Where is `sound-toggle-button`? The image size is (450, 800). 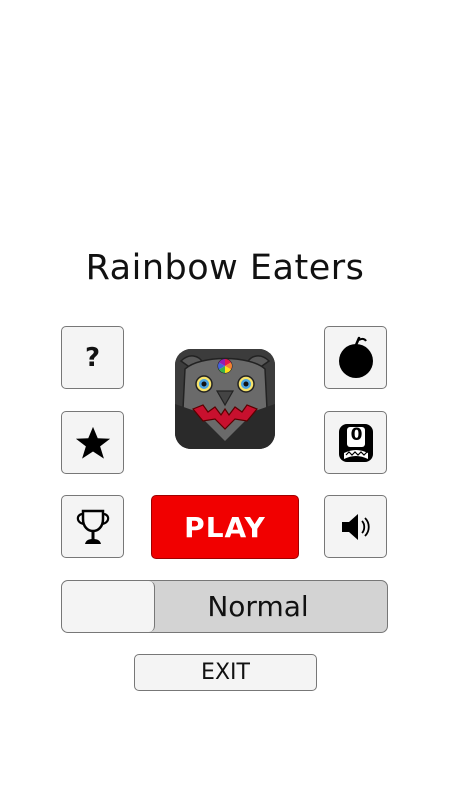 sound-toggle-button is located at coordinates (355, 526).